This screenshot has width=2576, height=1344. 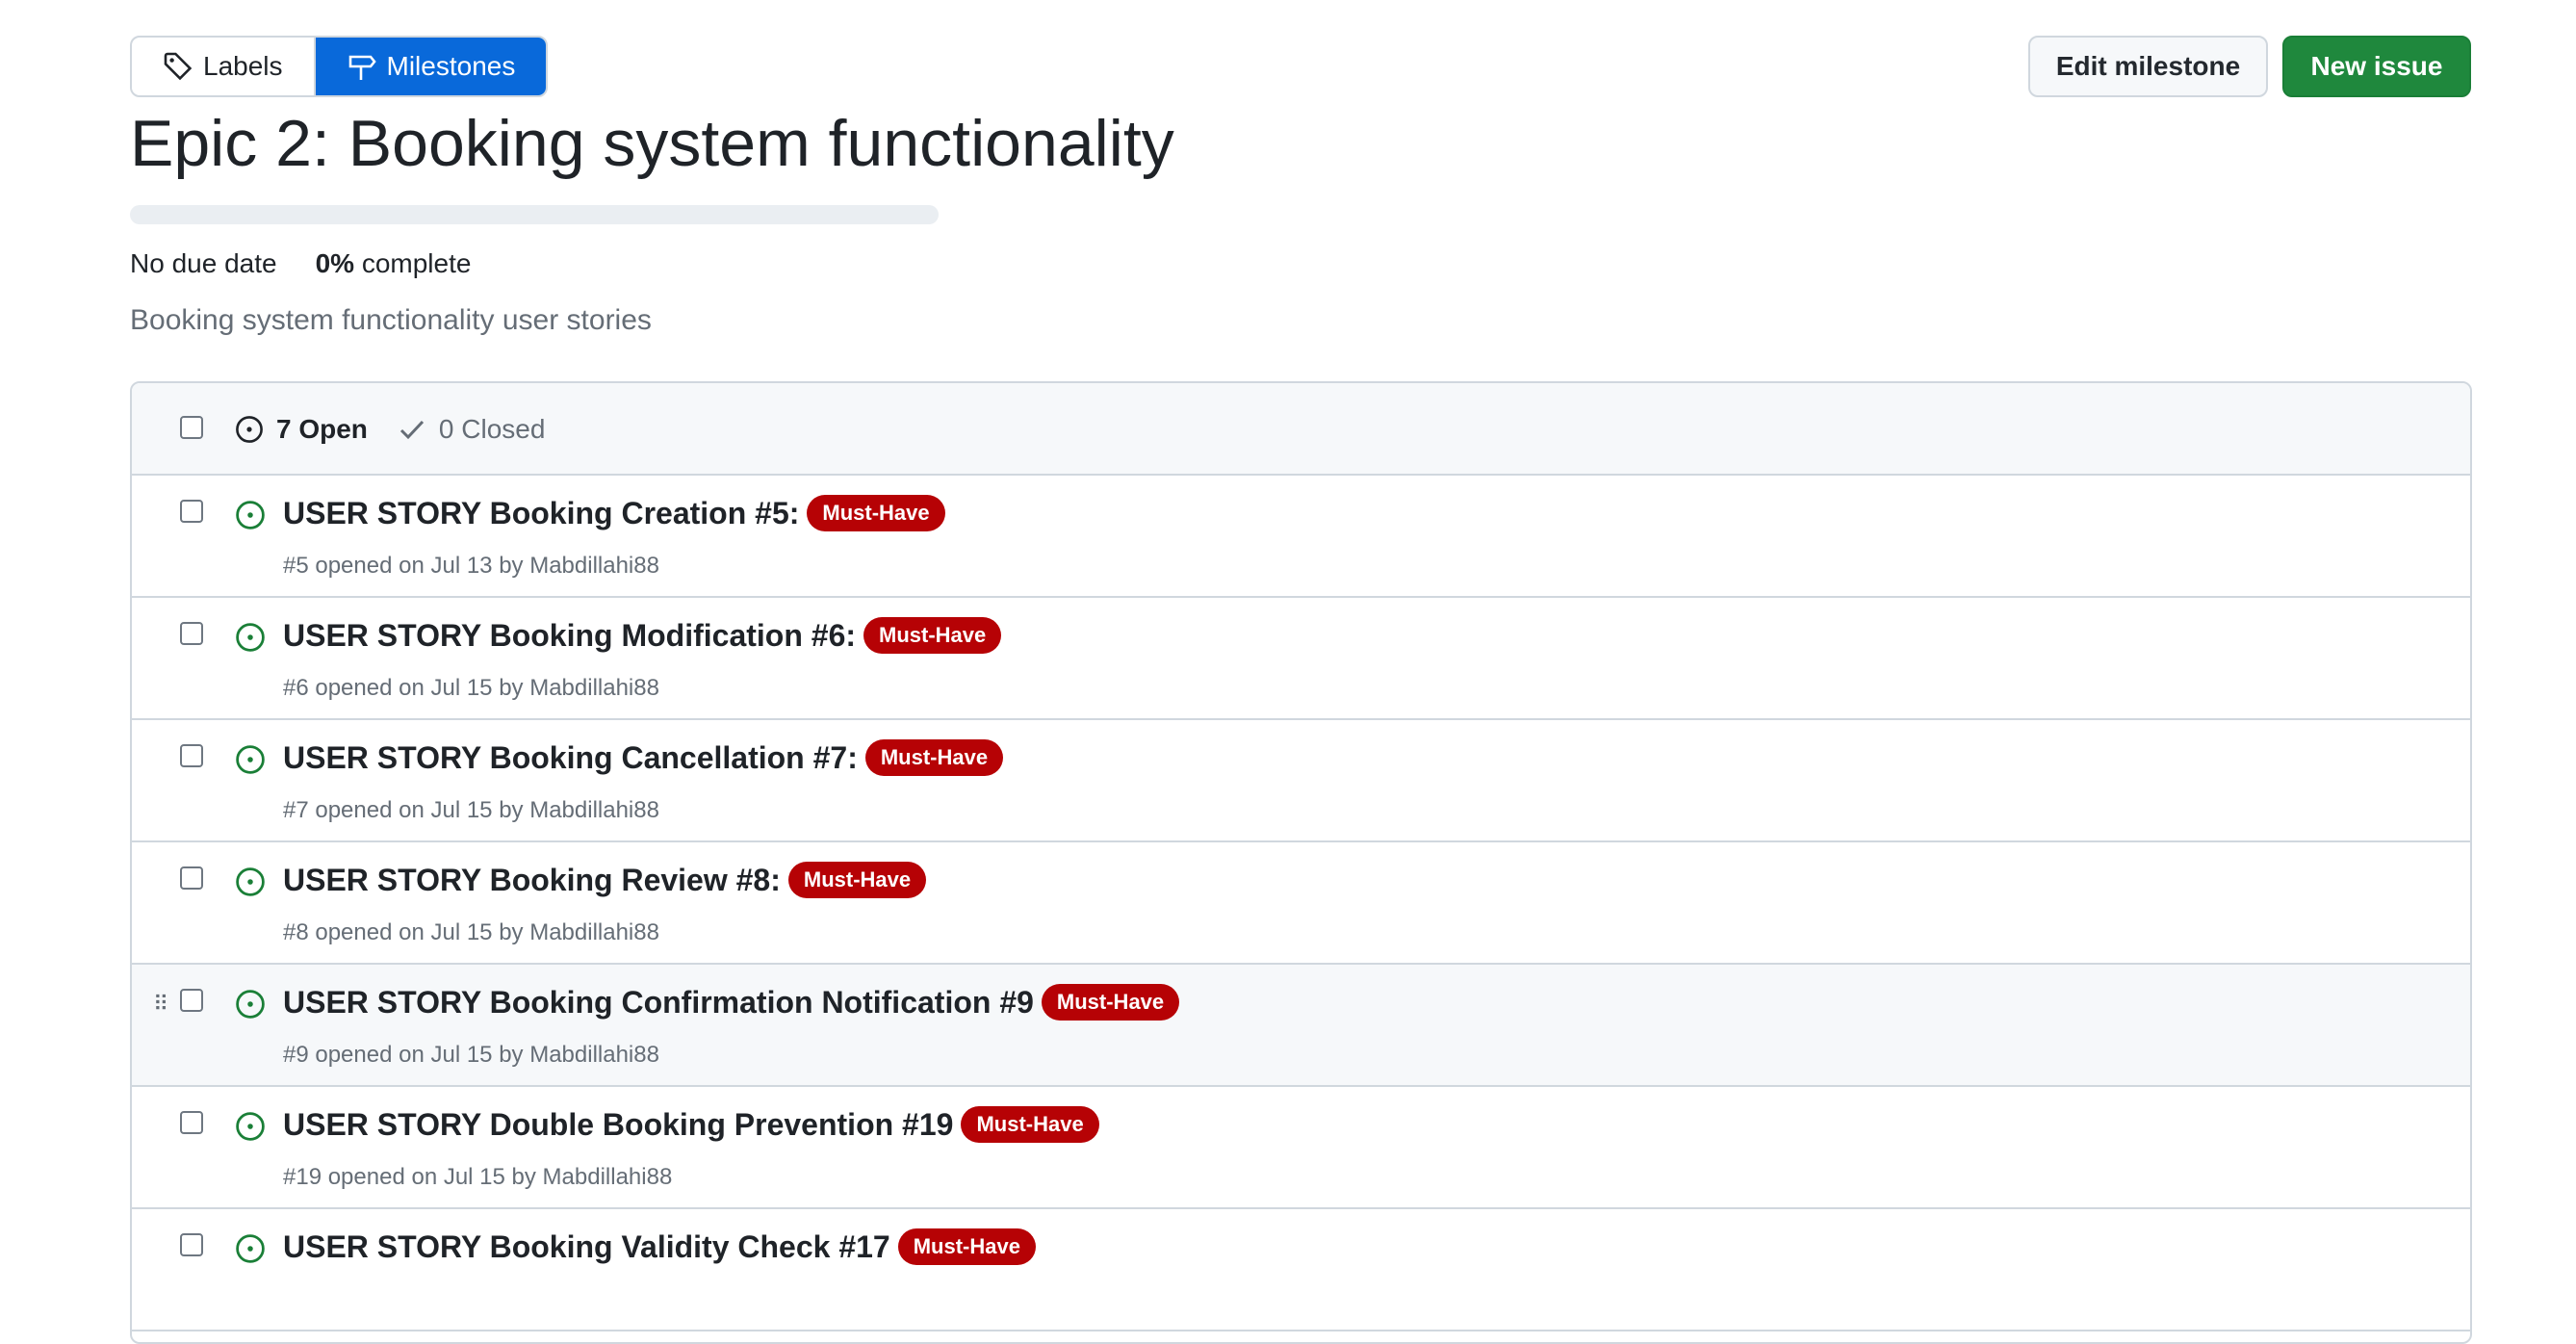 I want to click on issue-title-link: USER STORY Booking Modification #6:, so click(x=570, y=636).